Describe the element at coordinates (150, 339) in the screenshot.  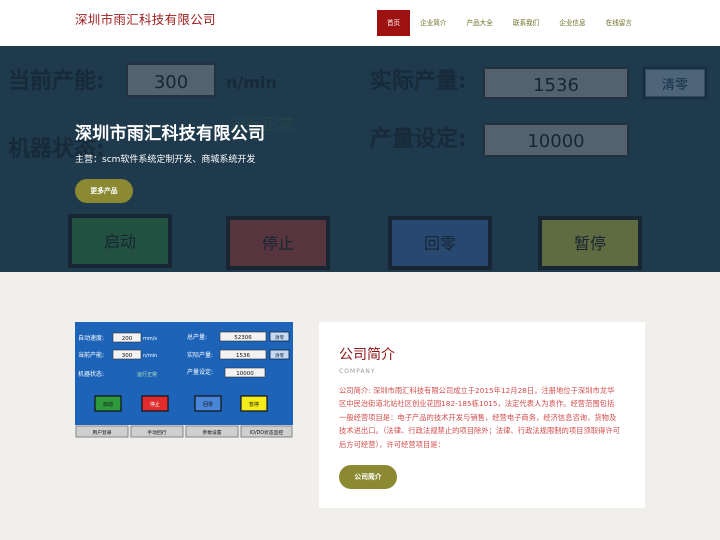
I see `panel-speed-unit: mm/s` at that location.